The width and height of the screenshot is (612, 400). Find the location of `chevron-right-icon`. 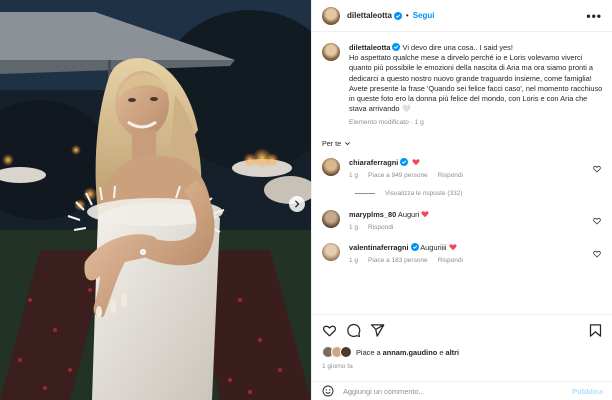

chevron-right-icon is located at coordinates (297, 204).